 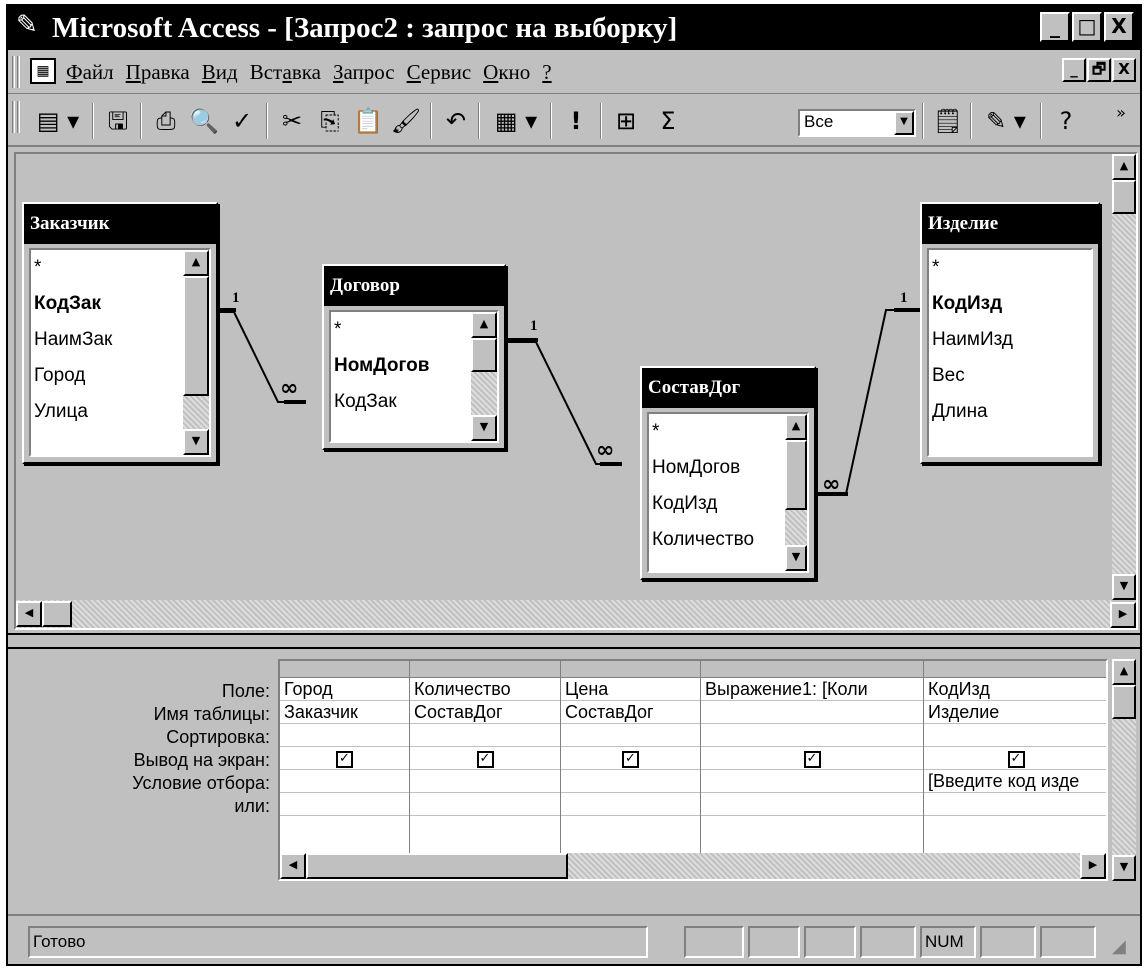 I want to click on spelling-icon: ✓, so click(x=242, y=121).